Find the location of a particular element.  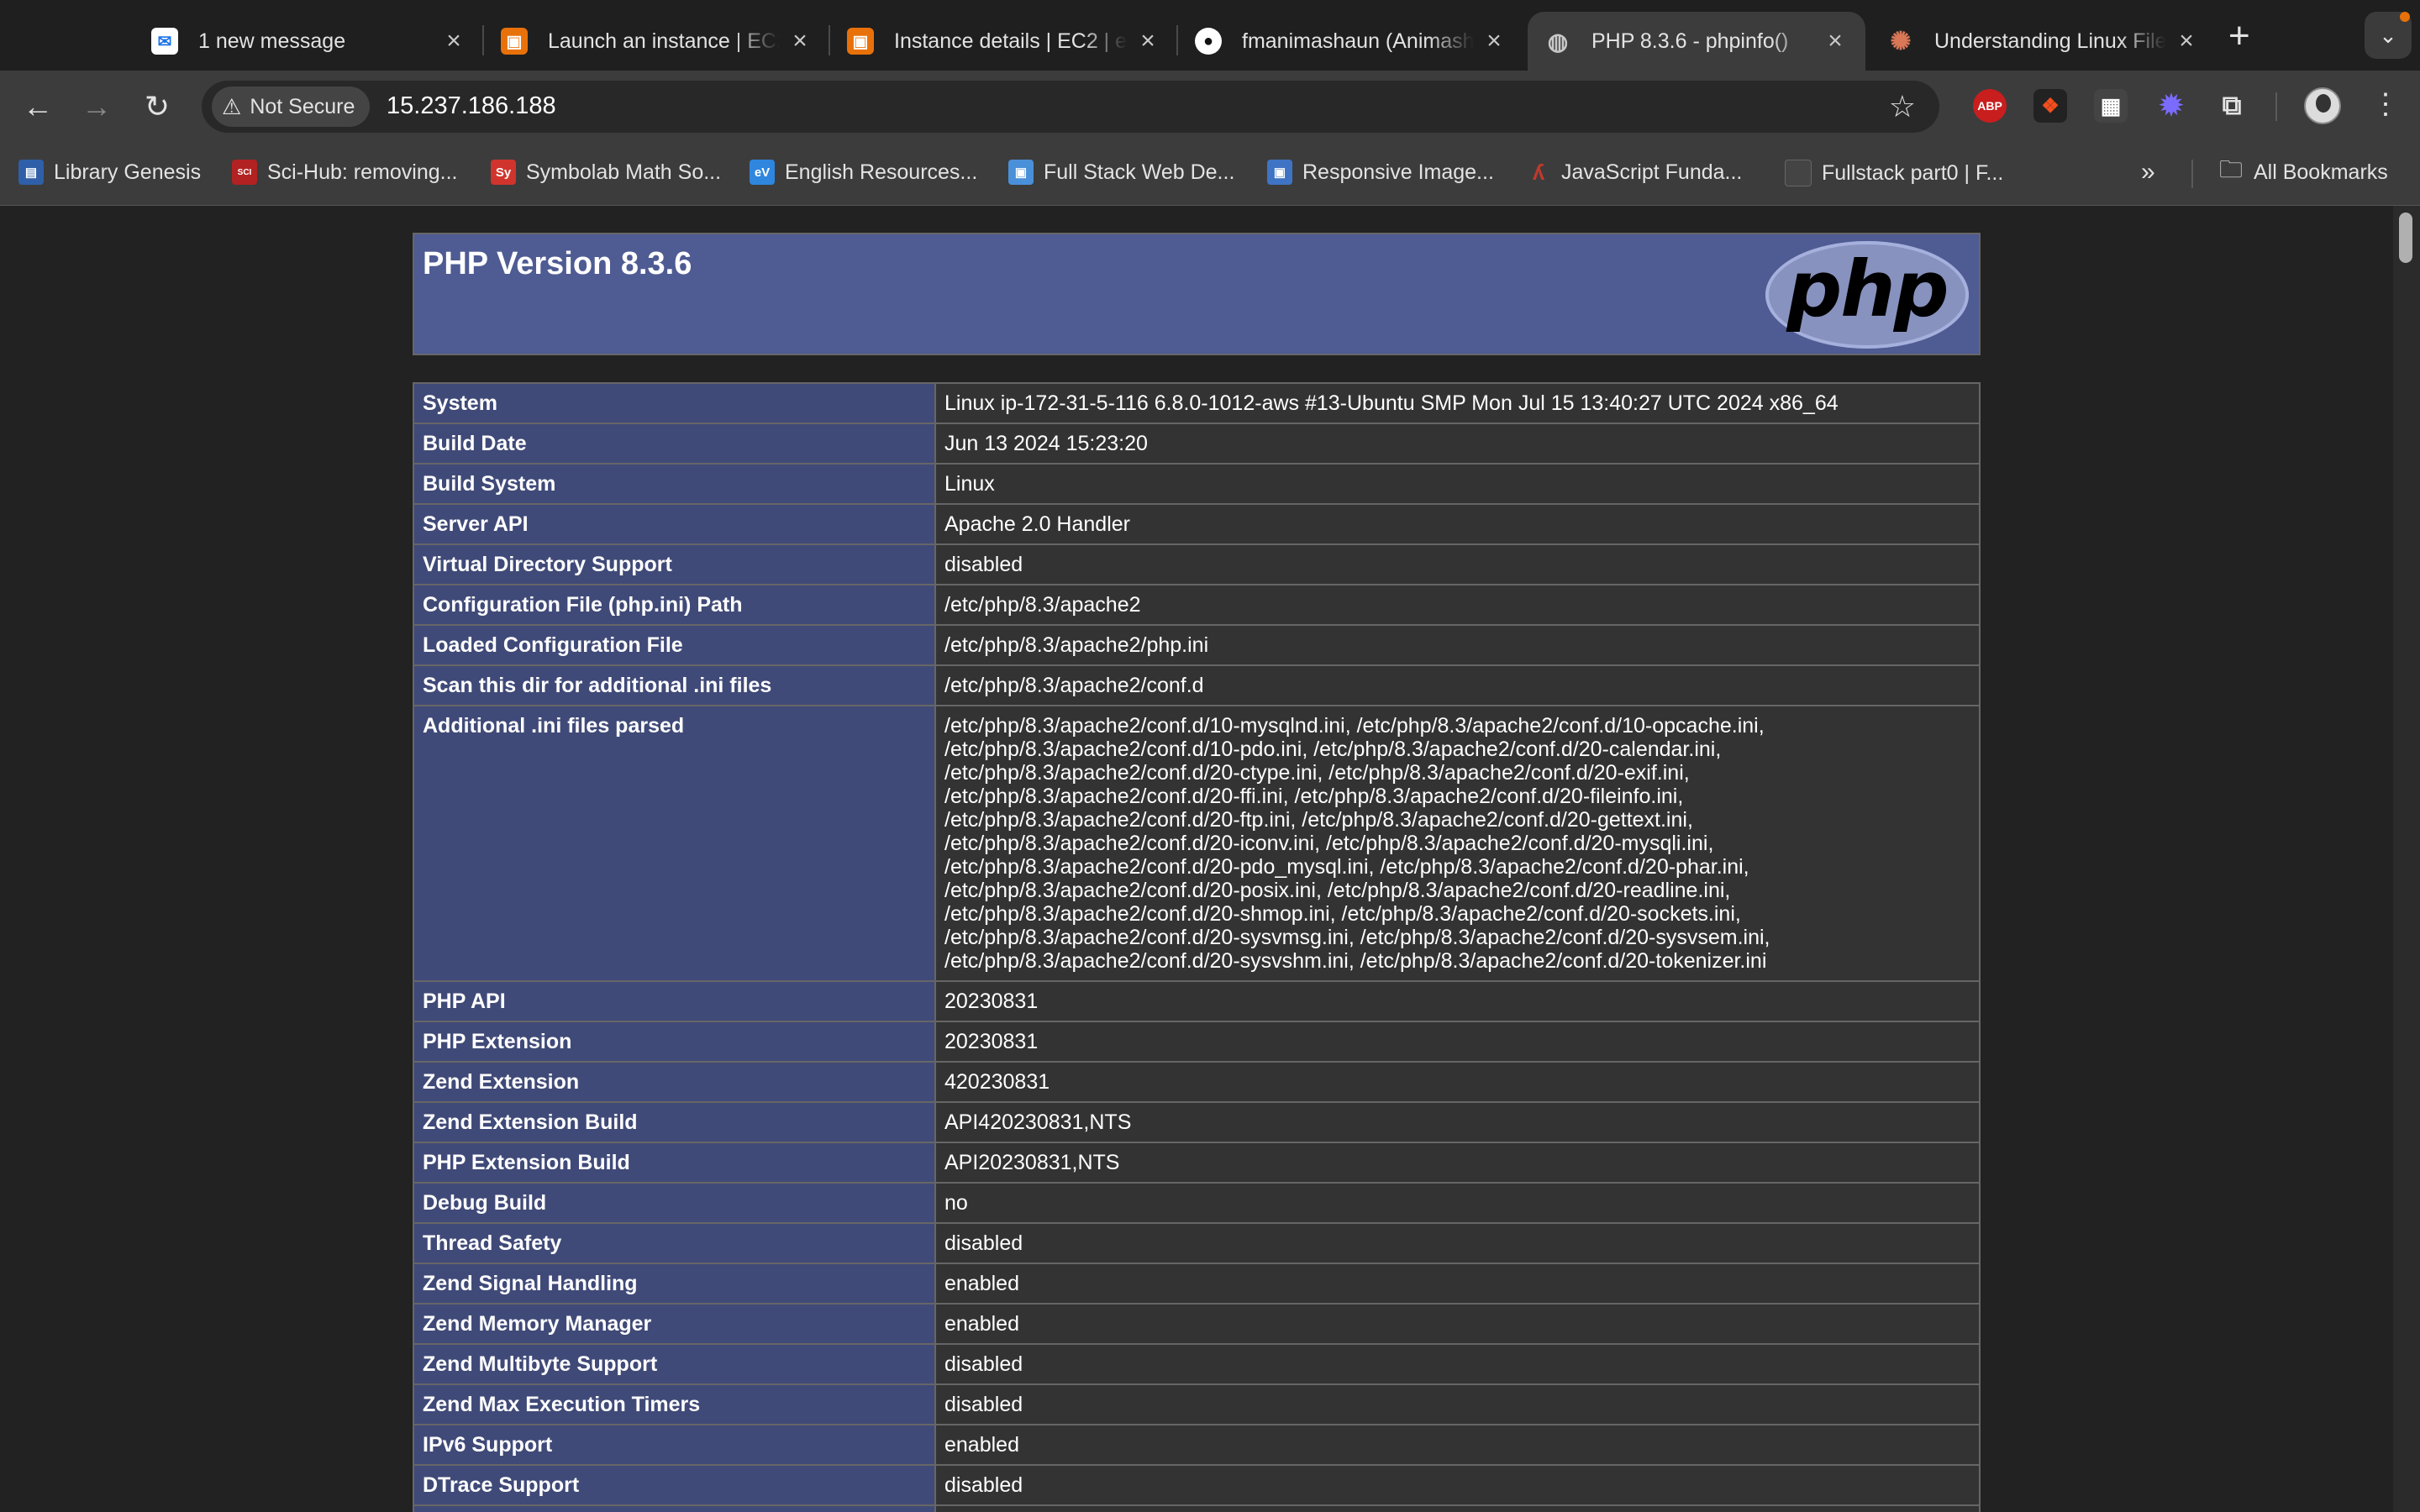

tab-5-active: ◍ PHP 8.3.6 - phpinfo() × is located at coordinates (1696, 41).